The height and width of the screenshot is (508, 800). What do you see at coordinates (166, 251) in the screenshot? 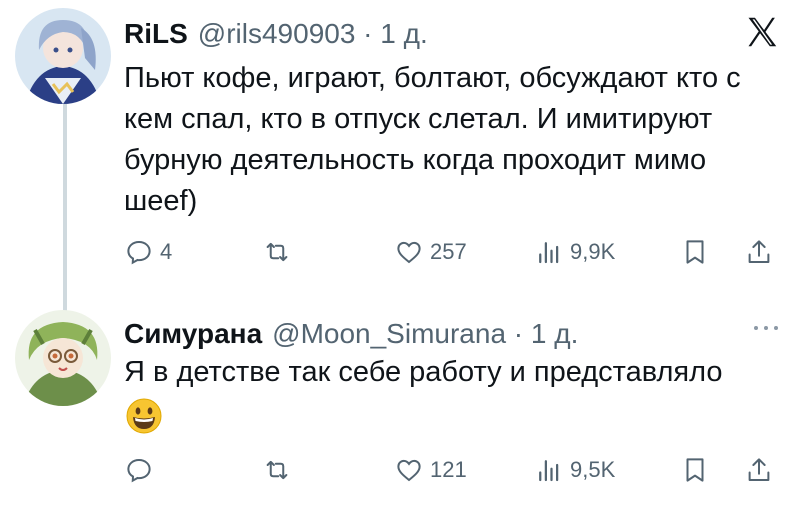
I see `reply-count: 4` at bounding box center [166, 251].